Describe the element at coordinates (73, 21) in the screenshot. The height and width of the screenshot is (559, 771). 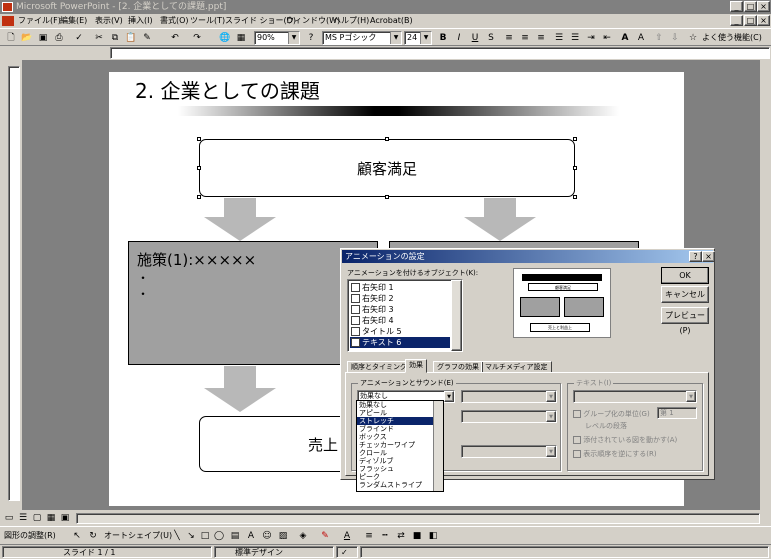
I see `menu-edit: 編集(E)` at that location.